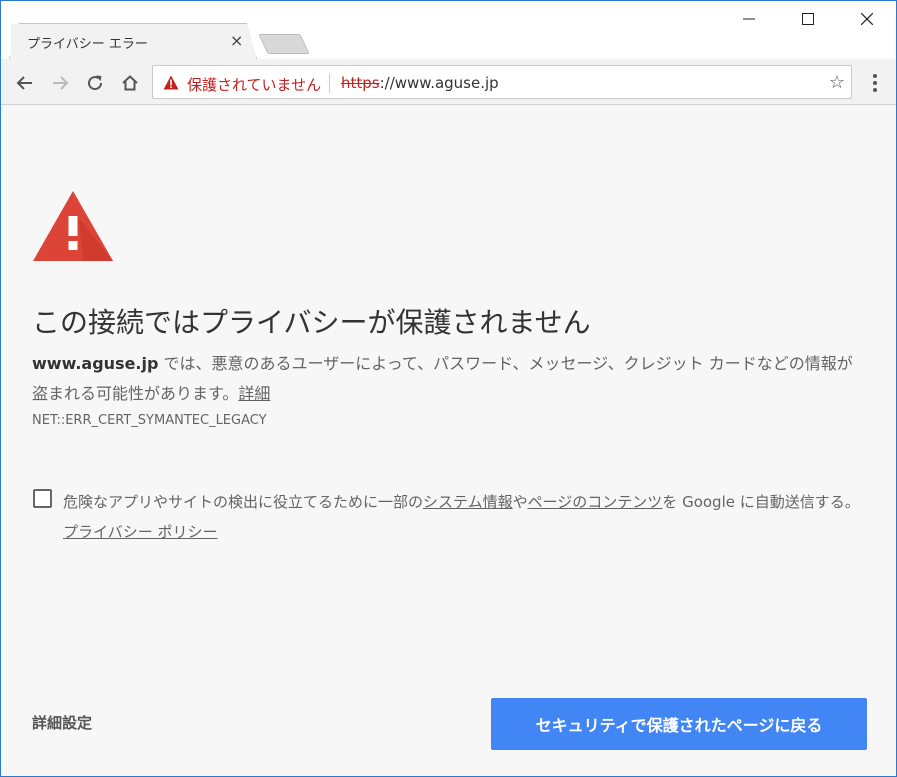 The height and width of the screenshot is (777, 897). I want to click on security-status: 保護されていません, so click(254, 84).